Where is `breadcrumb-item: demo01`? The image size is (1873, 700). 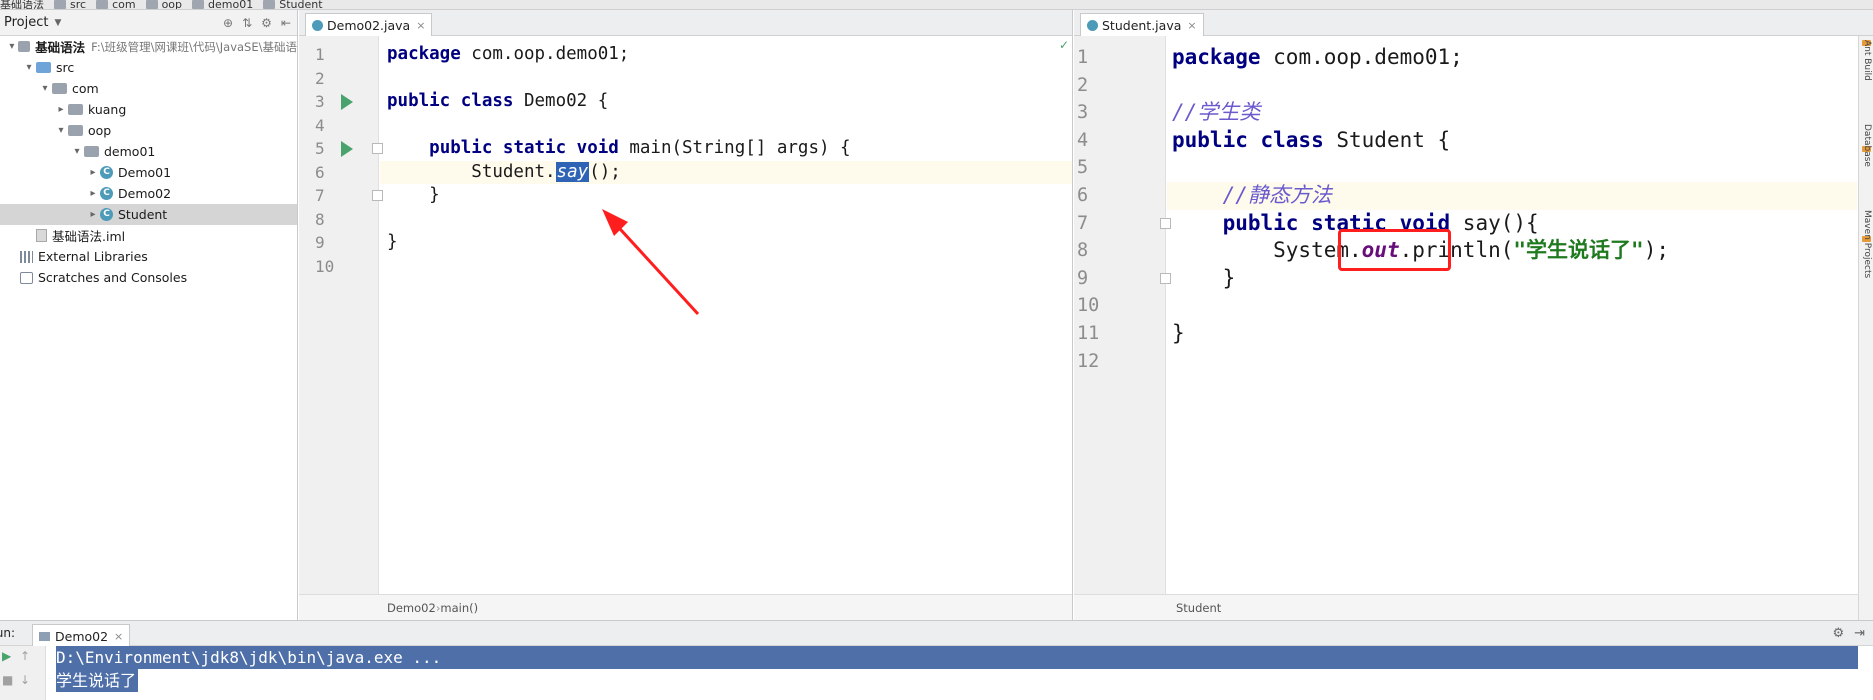 breadcrumb-item: demo01 is located at coordinates (222, 4).